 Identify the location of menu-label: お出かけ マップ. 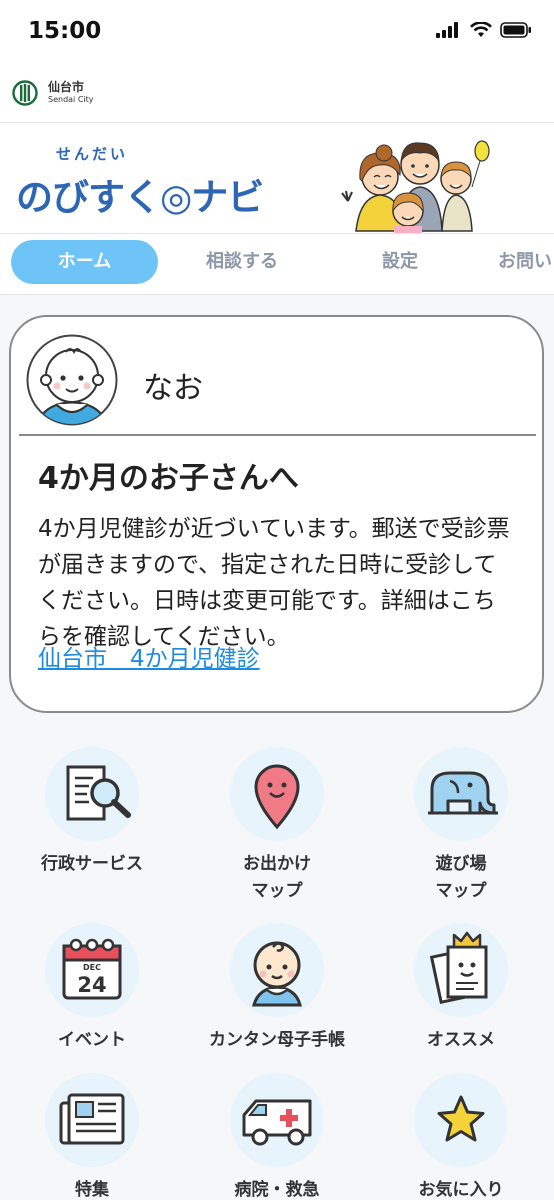
(277, 877).